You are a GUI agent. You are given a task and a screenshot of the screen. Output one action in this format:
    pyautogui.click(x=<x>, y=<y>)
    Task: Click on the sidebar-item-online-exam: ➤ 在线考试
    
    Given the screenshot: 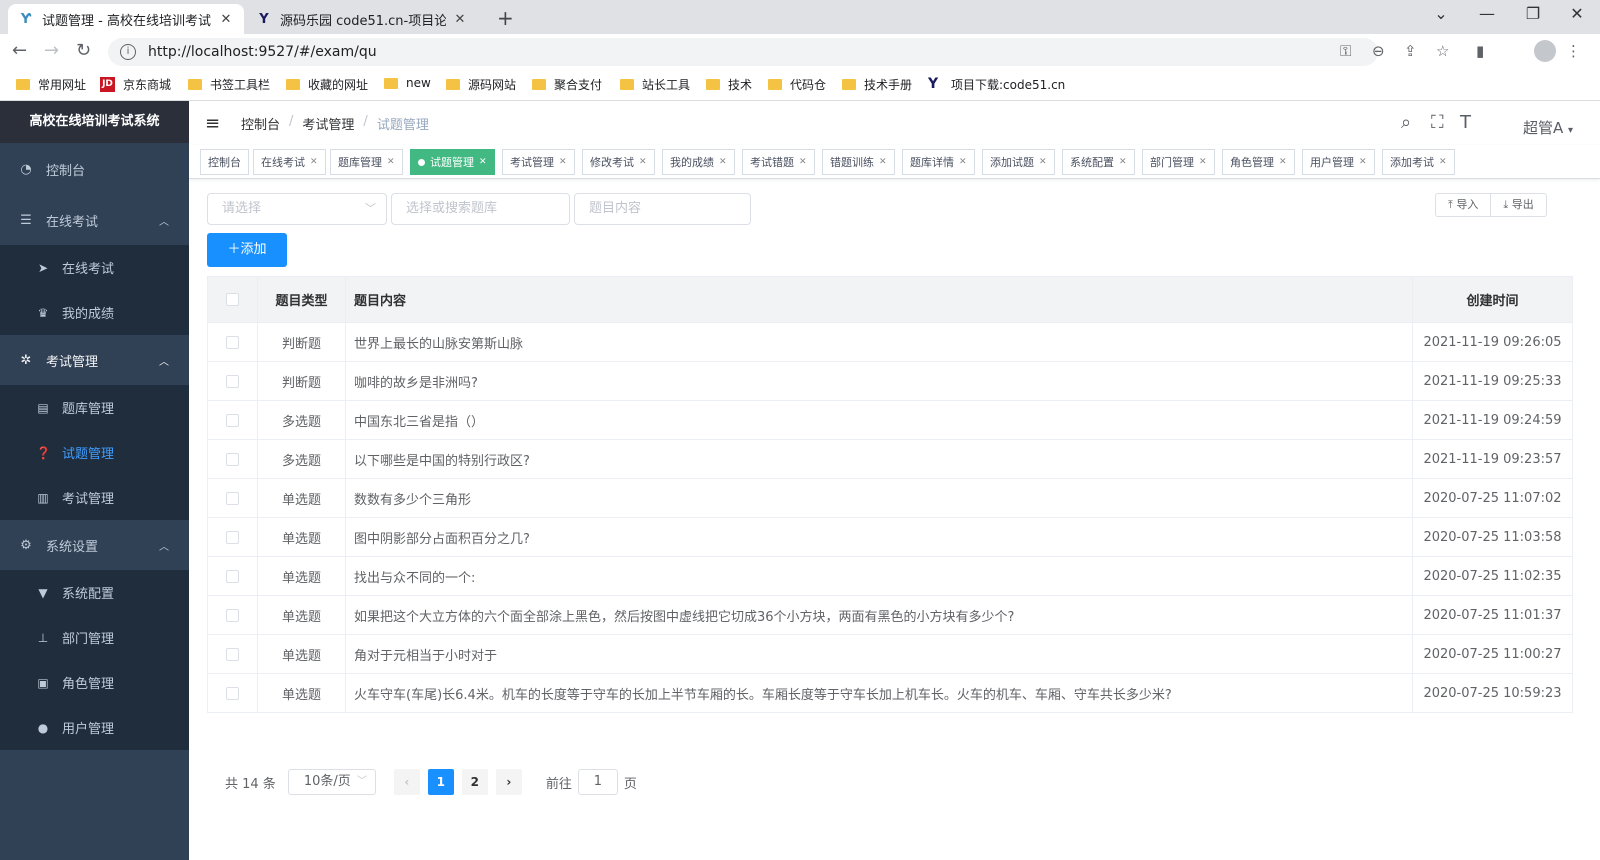 What is the action you would take?
    pyautogui.click(x=94, y=267)
    